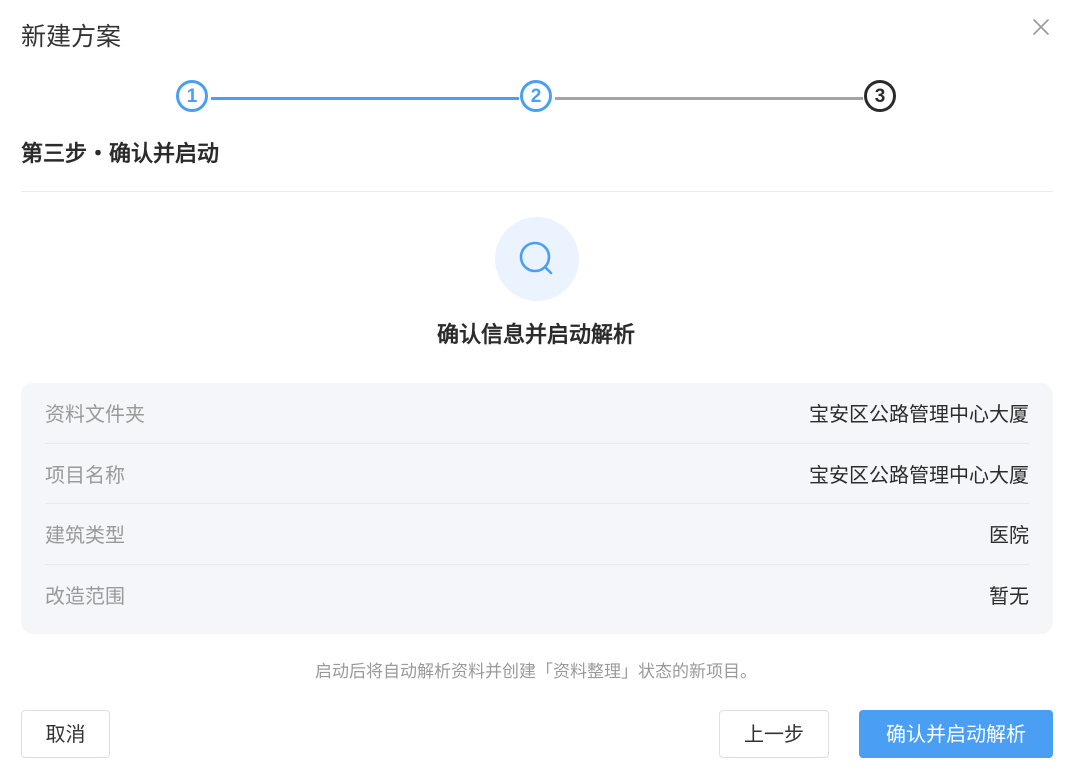  I want to click on hero-icon-badge, so click(537, 259).